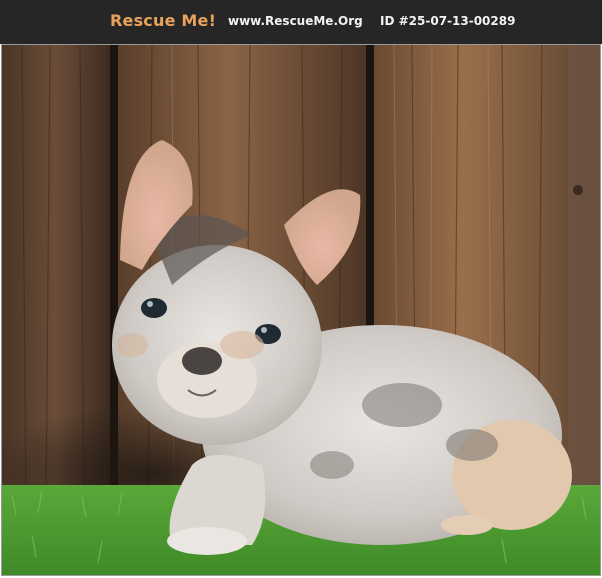  Describe the element at coordinates (584, 275) in the screenshot. I see `fence-plank` at that location.